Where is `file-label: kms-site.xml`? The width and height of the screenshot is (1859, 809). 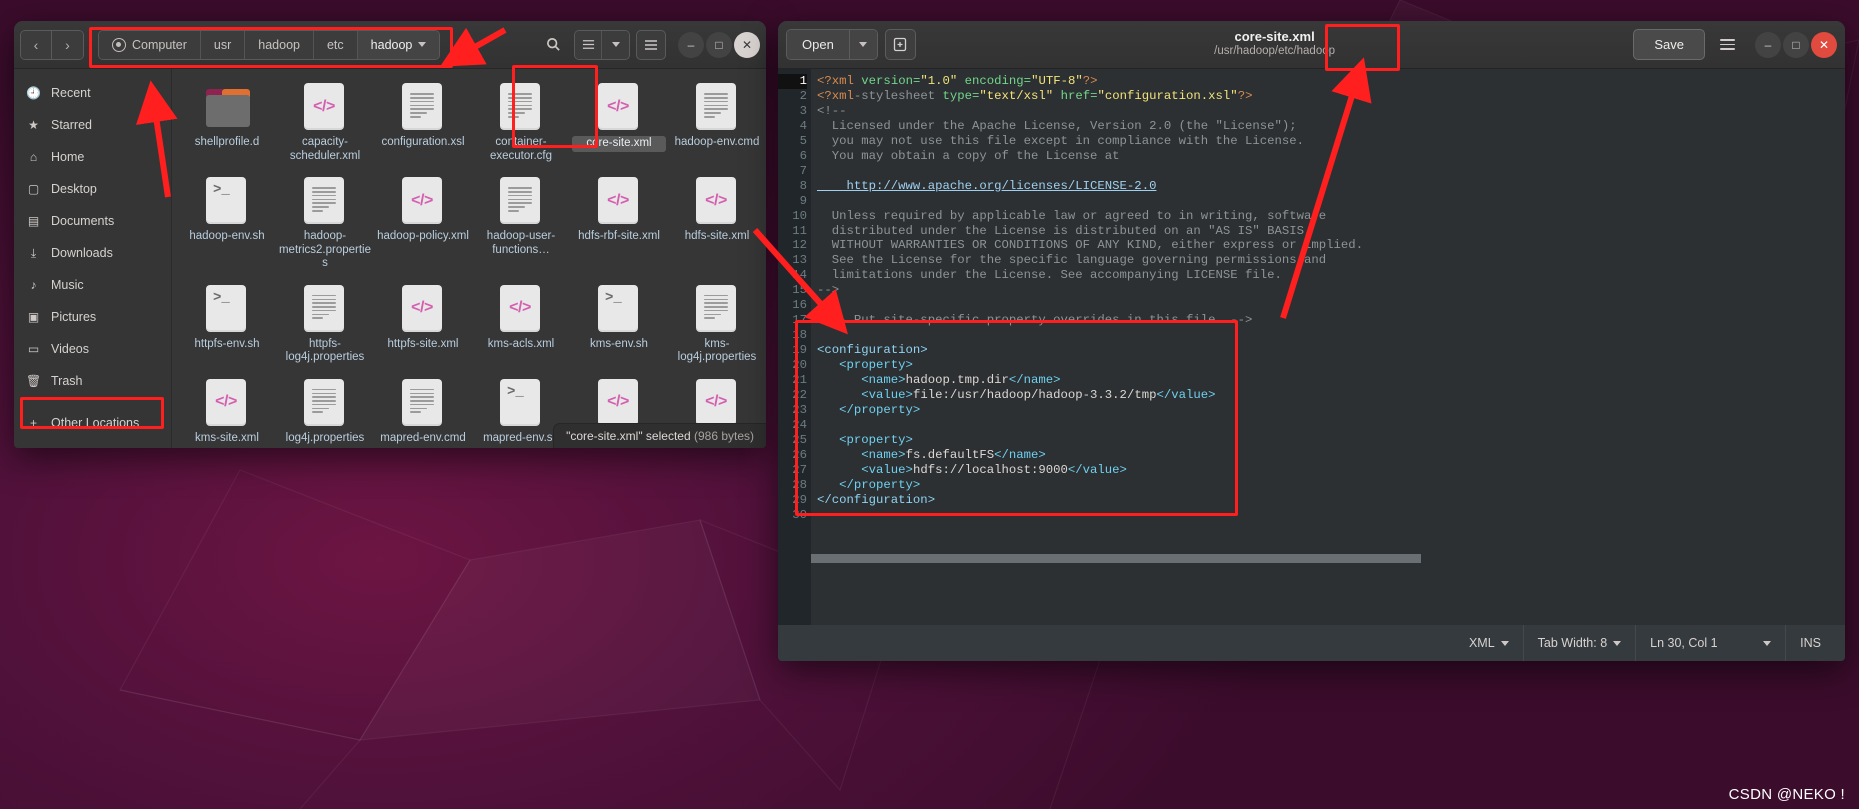 file-label: kms-site.xml is located at coordinates (227, 437).